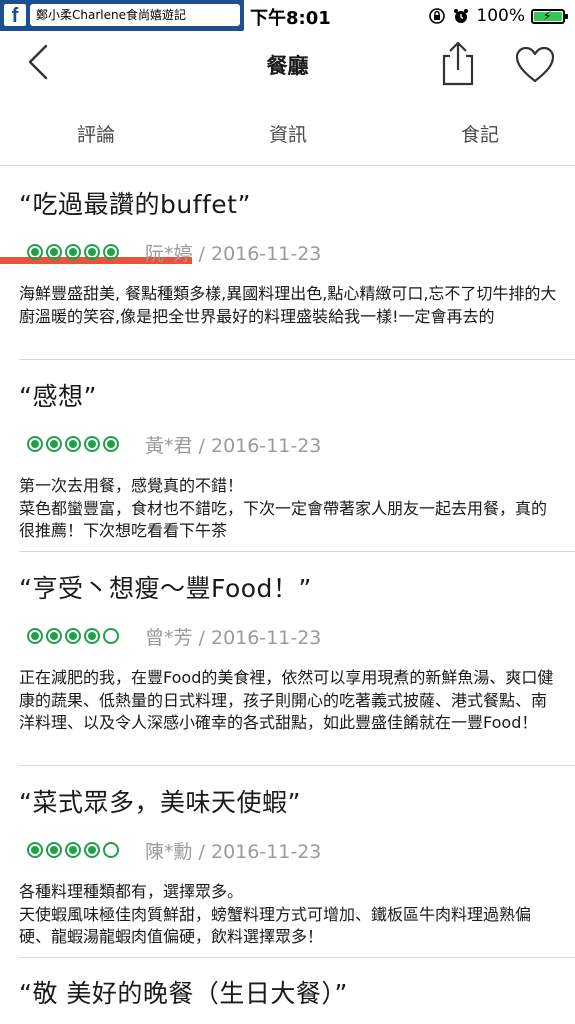 Image resolution: width=575 pixels, height=1024 pixels. I want to click on review-meta: 黃*君 / 2016-11-23, so click(297, 445).